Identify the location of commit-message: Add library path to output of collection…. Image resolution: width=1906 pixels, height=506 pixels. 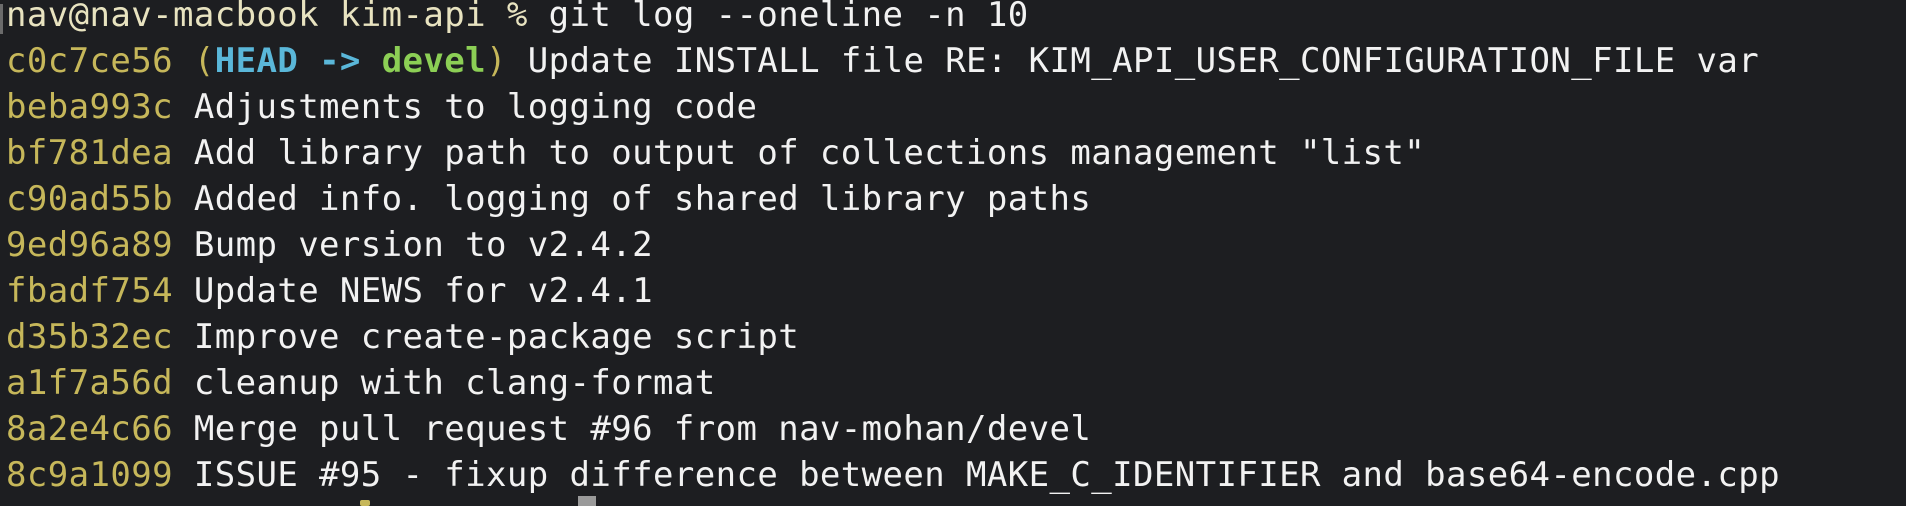
(809, 153).